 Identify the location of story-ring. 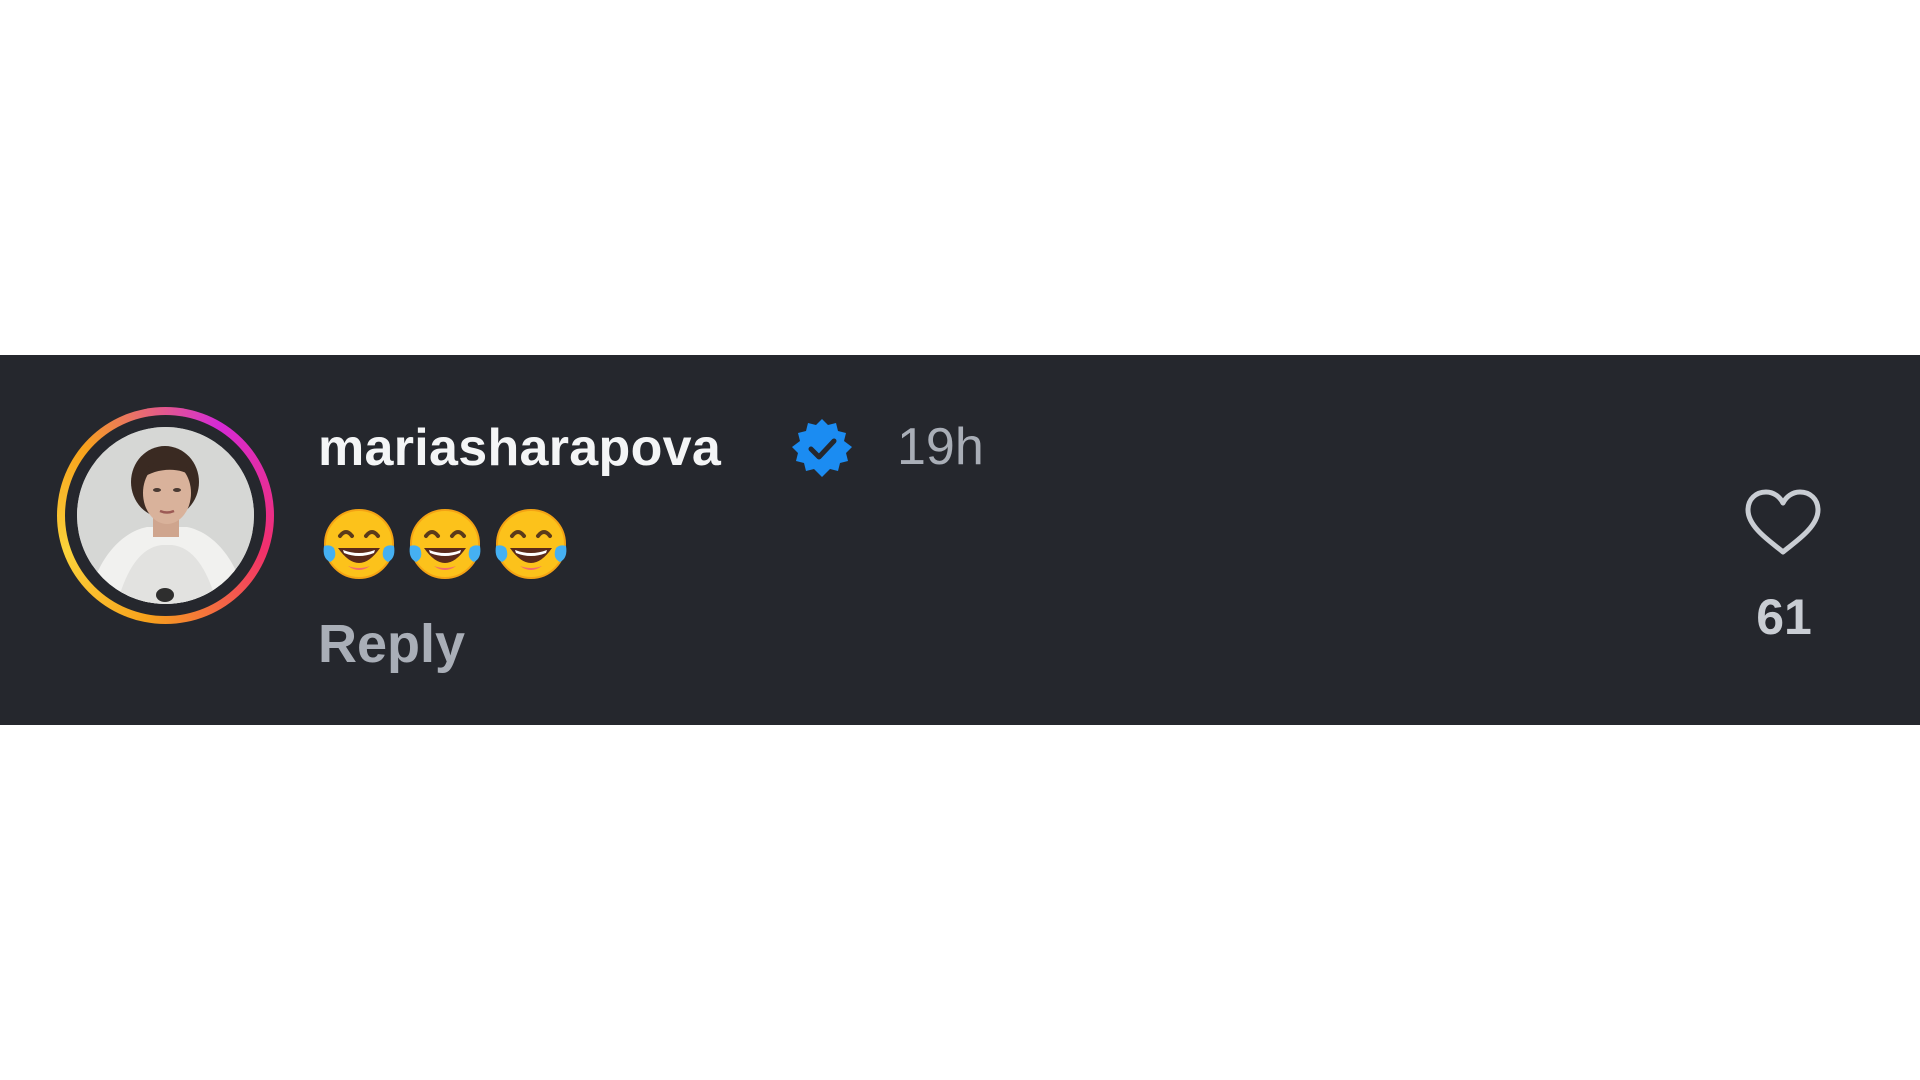
(165, 515).